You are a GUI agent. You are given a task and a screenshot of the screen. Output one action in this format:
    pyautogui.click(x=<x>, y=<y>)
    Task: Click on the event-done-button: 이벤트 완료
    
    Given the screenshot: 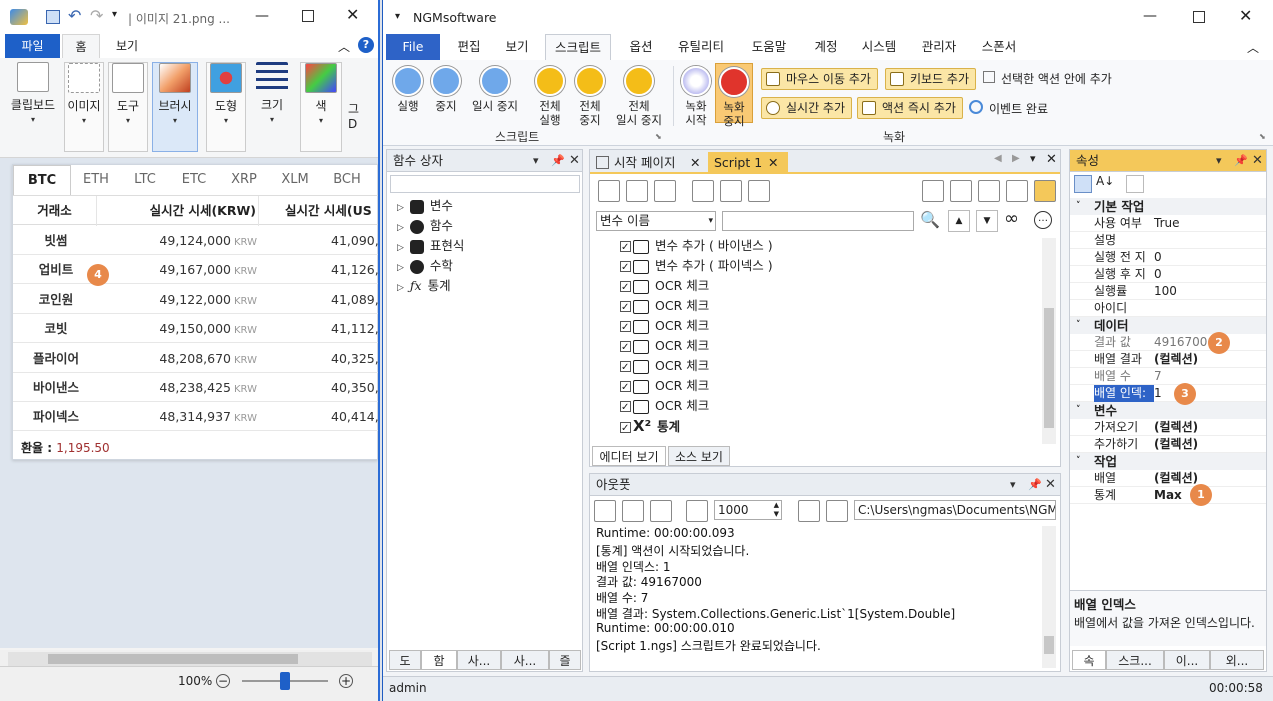 What is the action you would take?
    pyautogui.click(x=1008, y=108)
    